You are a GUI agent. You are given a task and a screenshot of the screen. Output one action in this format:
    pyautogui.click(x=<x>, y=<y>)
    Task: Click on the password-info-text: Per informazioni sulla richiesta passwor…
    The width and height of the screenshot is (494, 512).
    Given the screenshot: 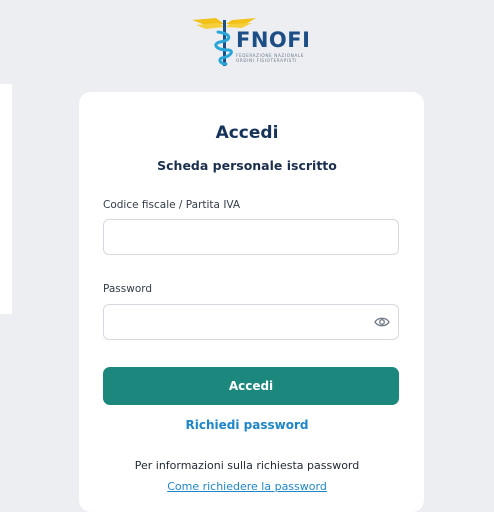 What is the action you would take?
    pyautogui.click(x=247, y=465)
    